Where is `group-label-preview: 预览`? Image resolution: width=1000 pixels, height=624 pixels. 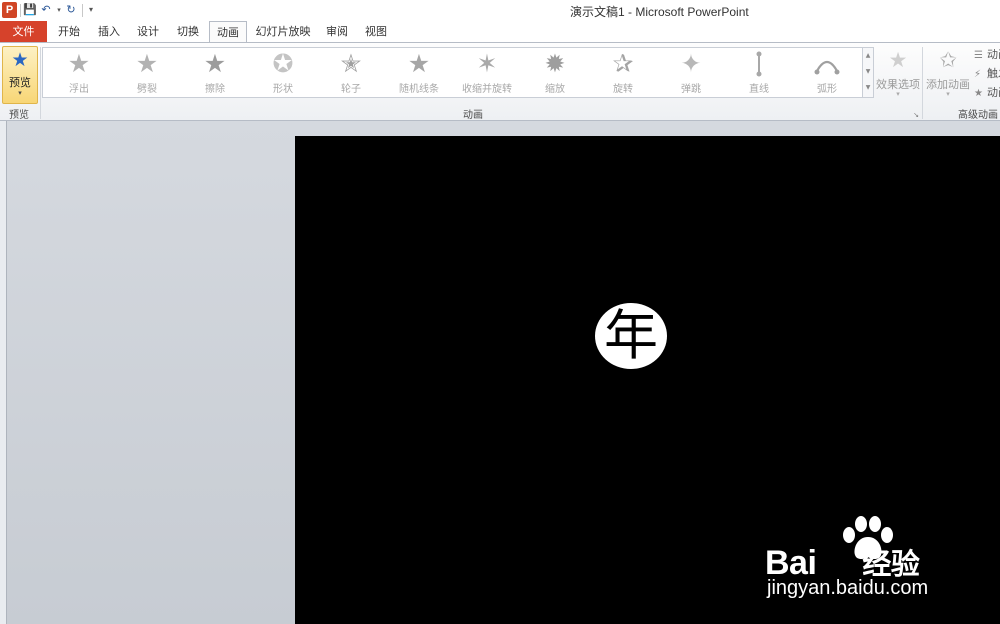 group-label-preview: 预览 is located at coordinates (19, 115).